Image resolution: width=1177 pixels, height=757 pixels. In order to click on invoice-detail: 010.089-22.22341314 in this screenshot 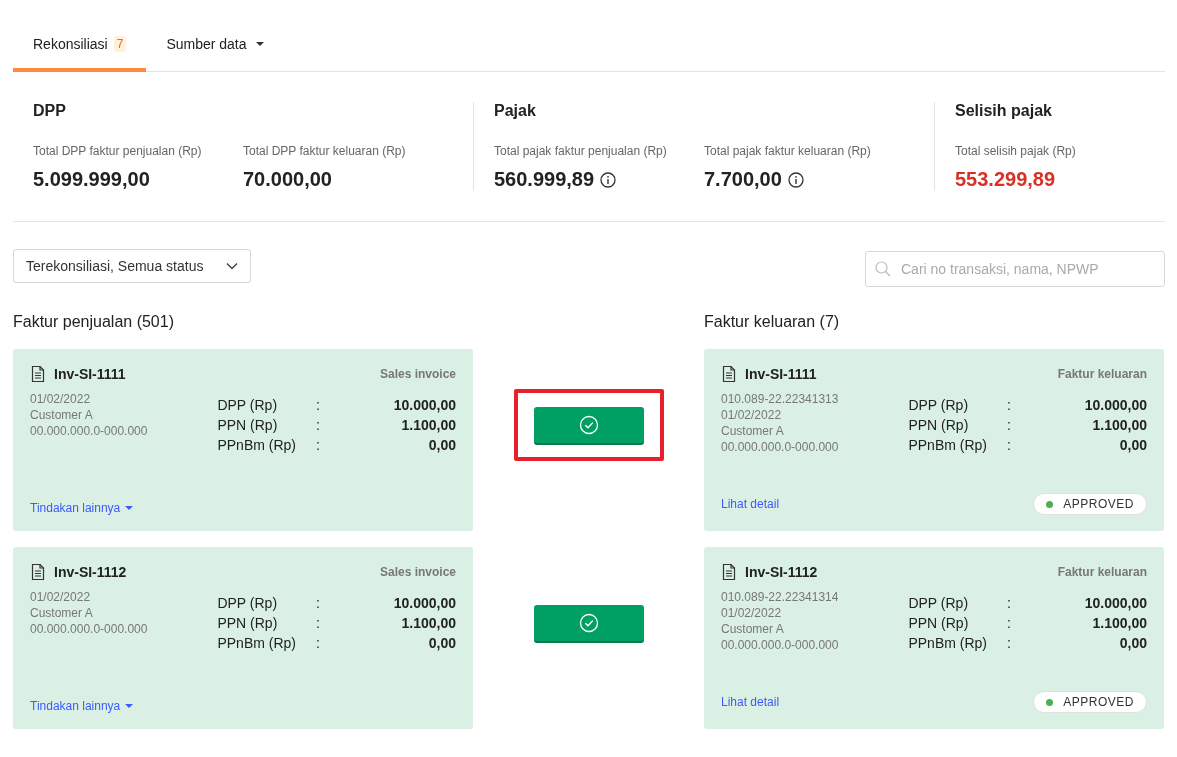, I will do `click(780, 597)`.